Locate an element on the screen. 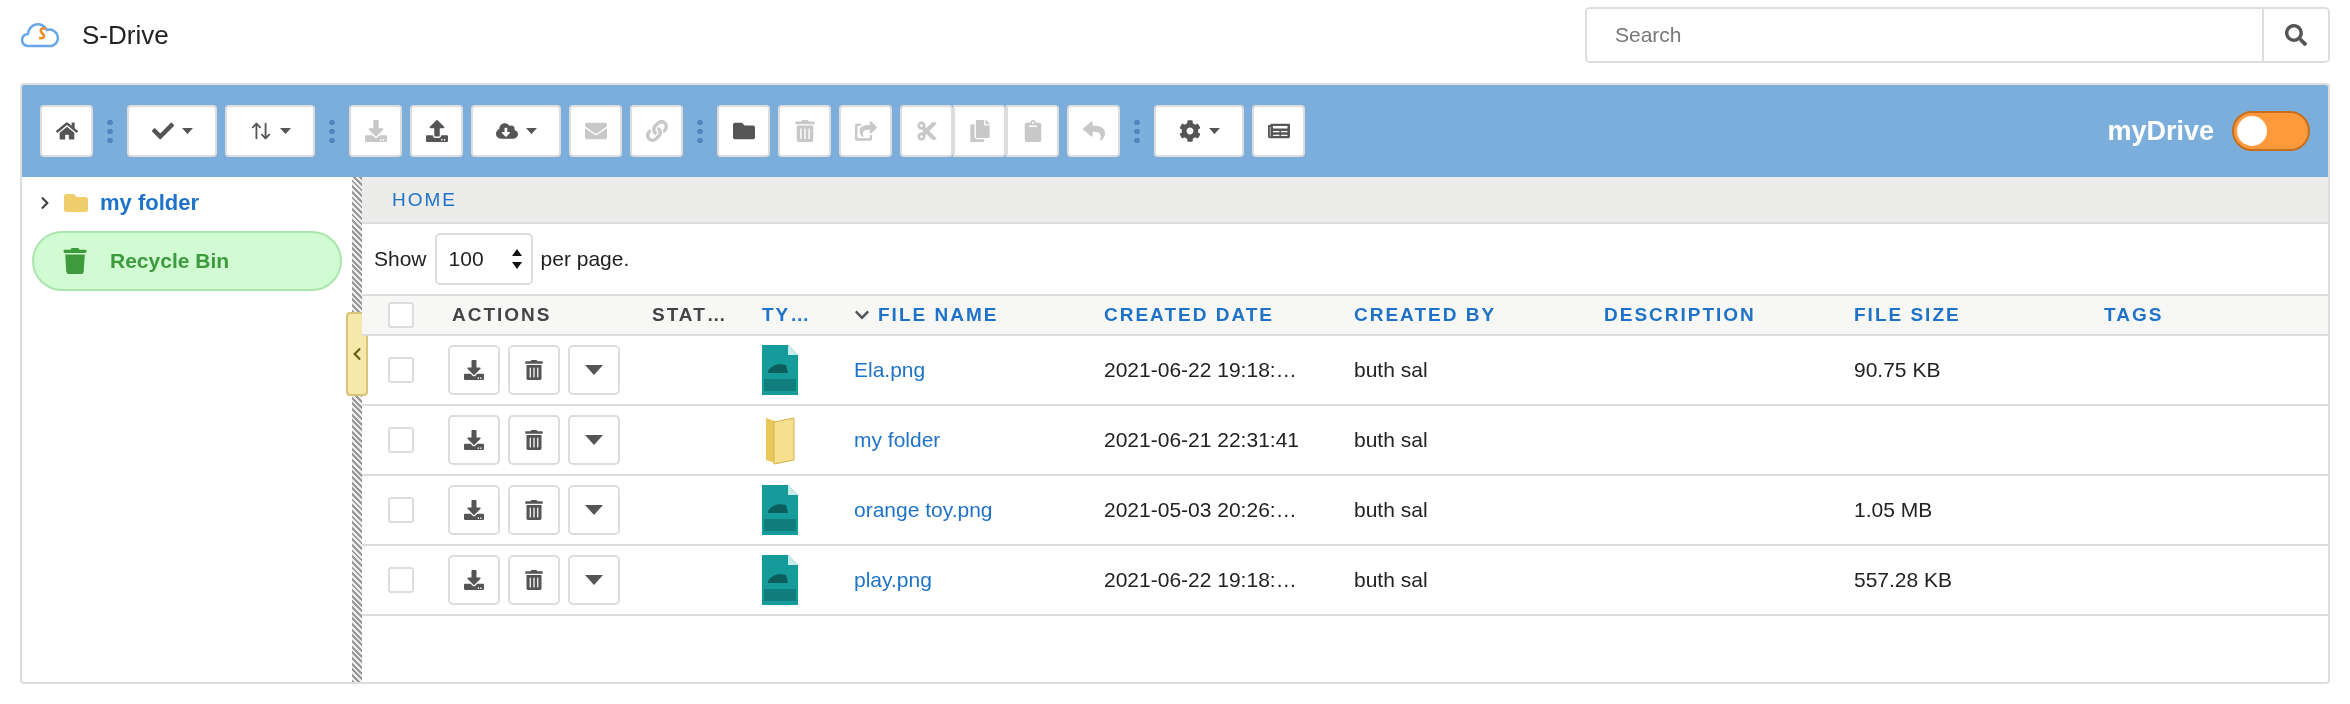 The image size is (2350, 704). file-name-link: play.png is located at coordinates (969, 580).